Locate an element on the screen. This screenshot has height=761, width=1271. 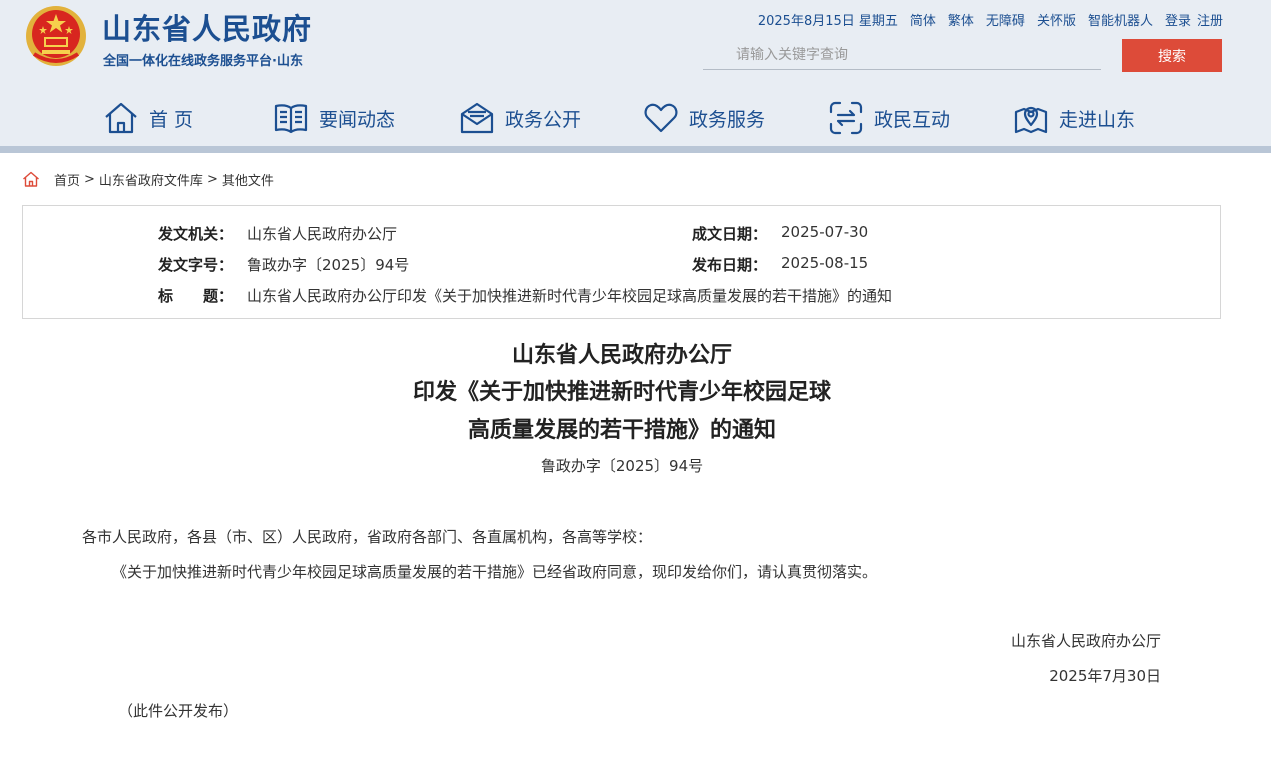
issuer-value: 山东省人民政府办公厅 is located at coordinates (322, 234).